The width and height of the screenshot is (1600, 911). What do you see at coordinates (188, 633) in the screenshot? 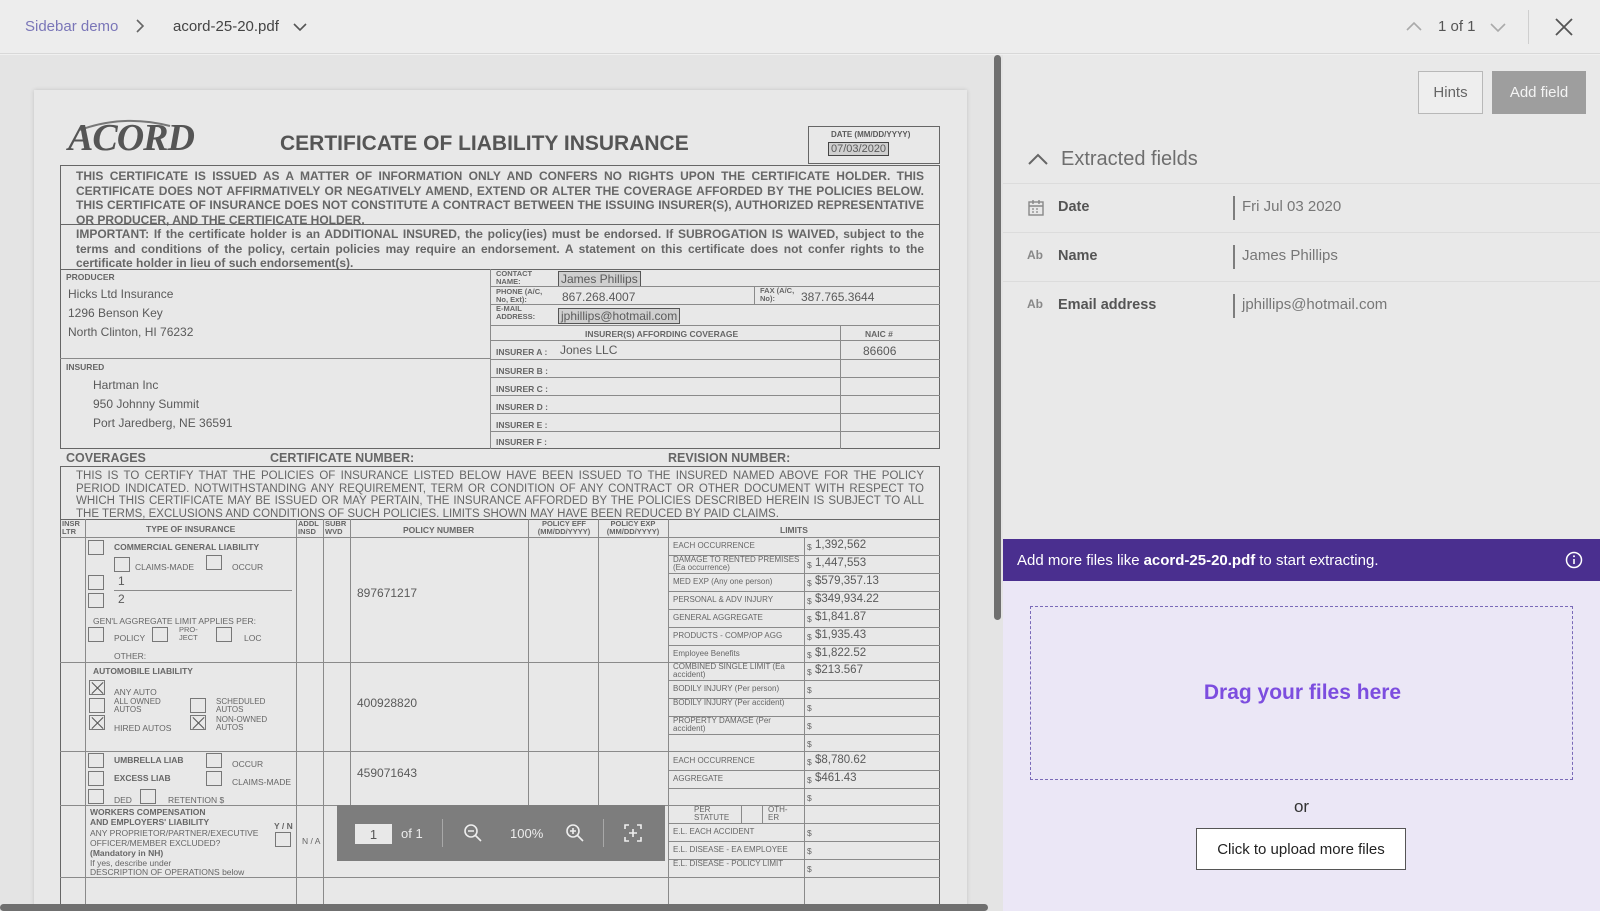
I see `project-label: PRO- JECT` at bounding box center [188, 633].